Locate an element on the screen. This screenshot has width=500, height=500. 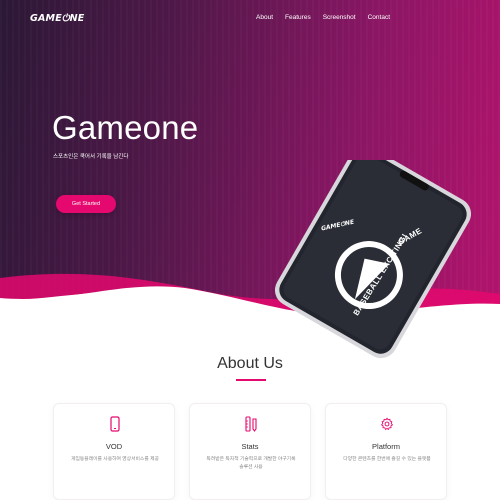
pencil-ruler-icon is located at coordinates (251, 424).